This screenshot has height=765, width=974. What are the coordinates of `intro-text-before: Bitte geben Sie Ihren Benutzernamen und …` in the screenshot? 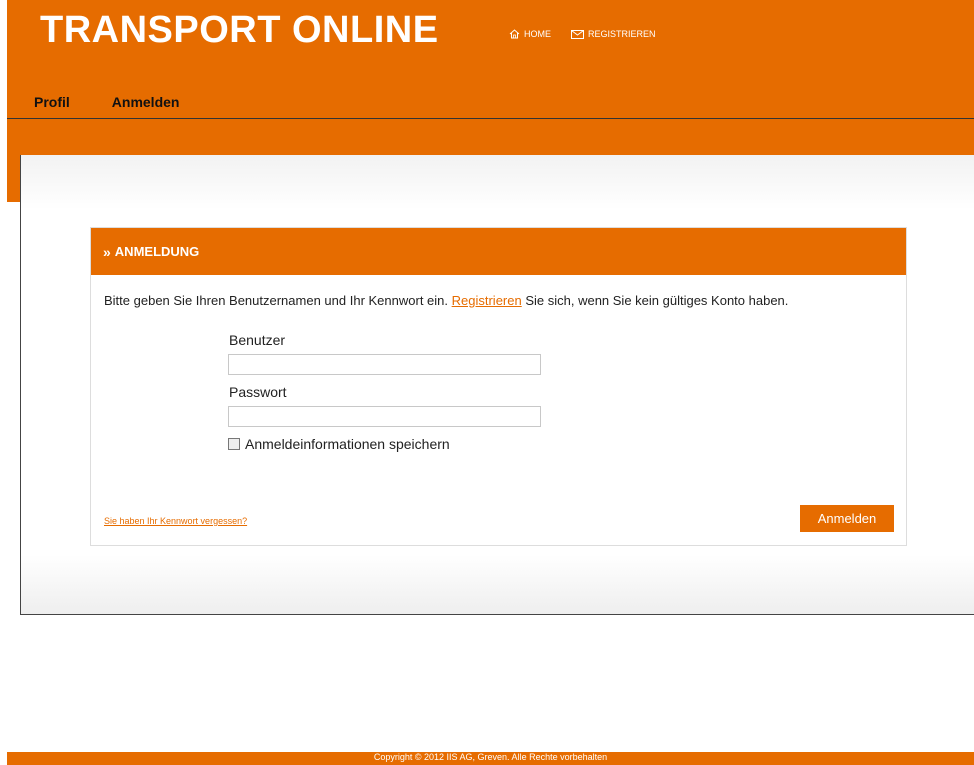 It's located at (278, 300).